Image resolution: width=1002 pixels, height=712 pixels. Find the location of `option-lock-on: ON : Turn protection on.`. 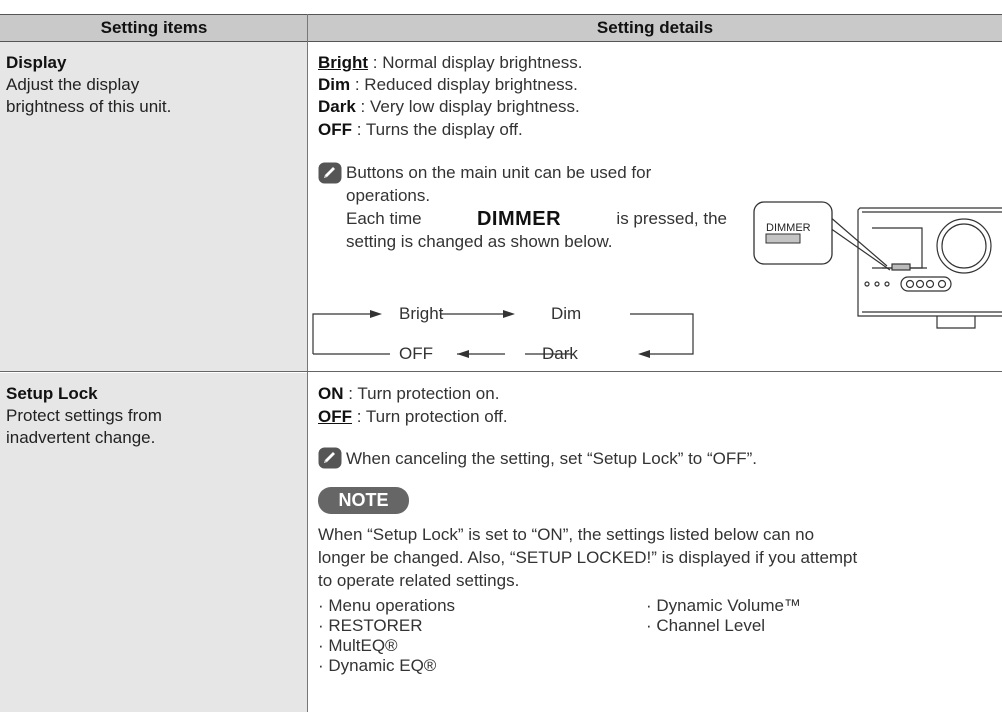

option-lock-on: ON : Turn protection on. is located at coordinates (409, 393).